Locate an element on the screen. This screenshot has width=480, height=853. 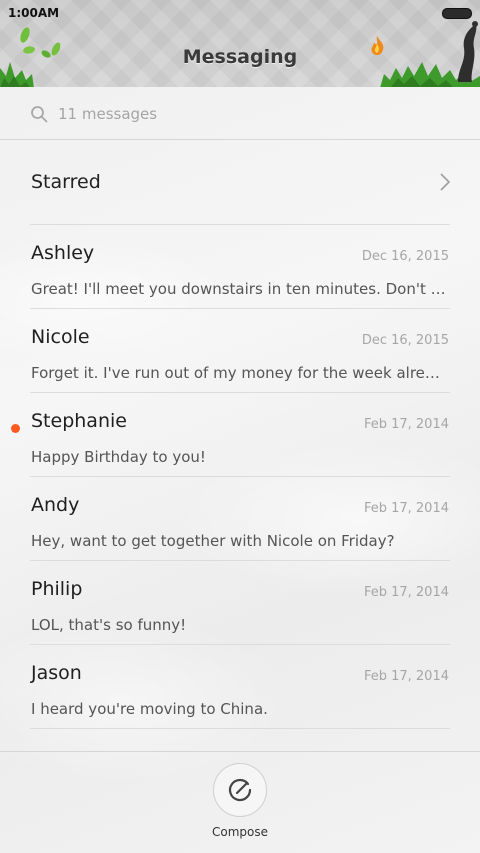
compose-button: Compose is located at coordinates (240, 803).